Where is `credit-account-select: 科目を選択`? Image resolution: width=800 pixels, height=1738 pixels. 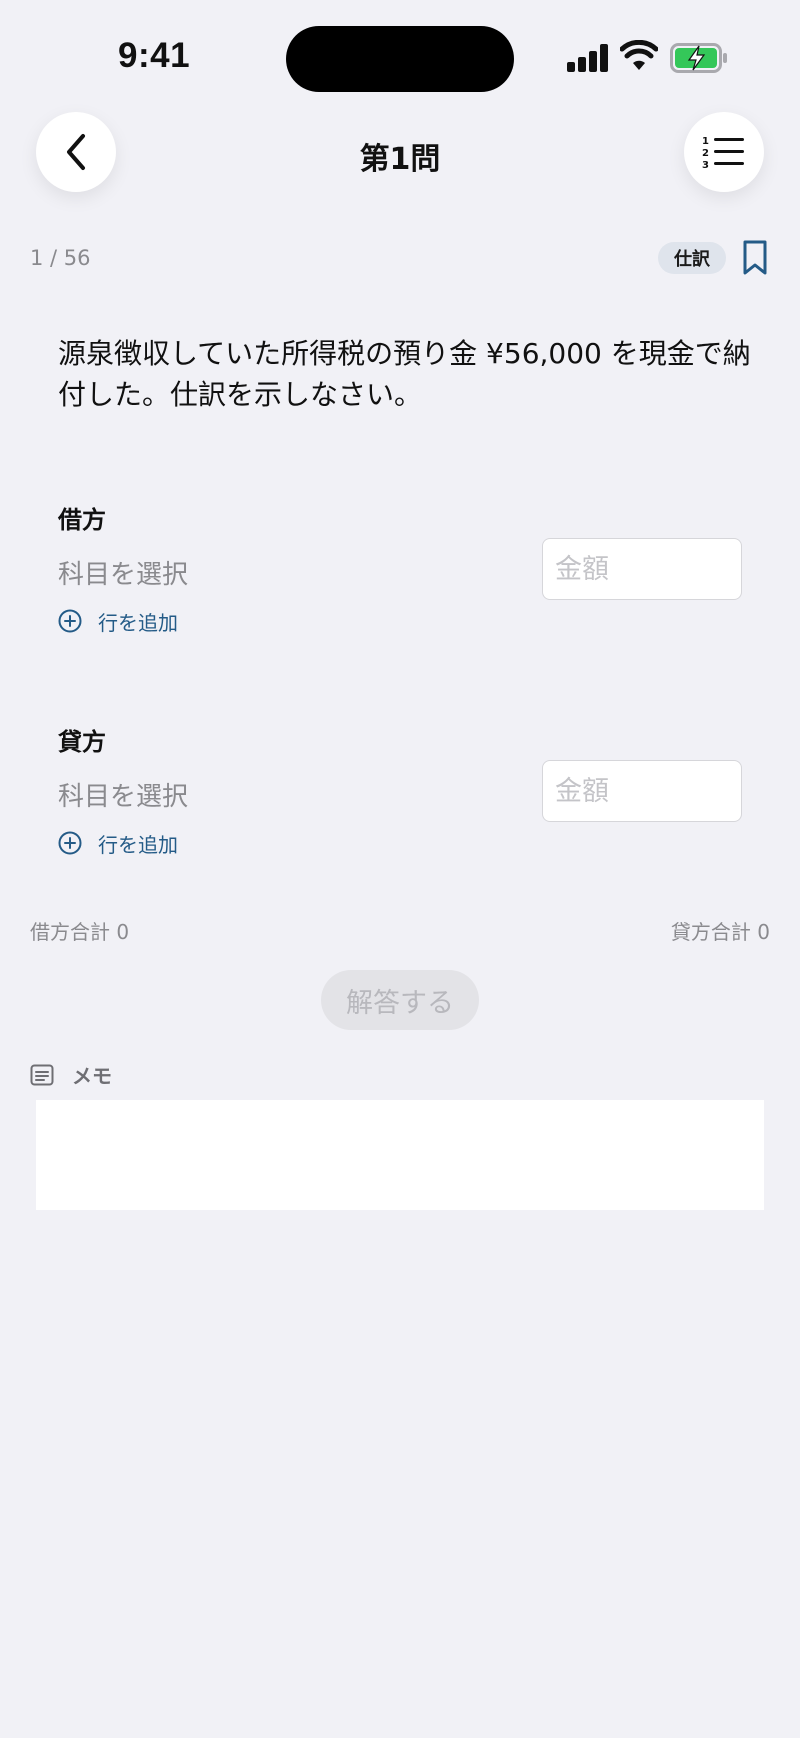 credit-account-select: 科目を選択 is located at coordinates (123, 794).